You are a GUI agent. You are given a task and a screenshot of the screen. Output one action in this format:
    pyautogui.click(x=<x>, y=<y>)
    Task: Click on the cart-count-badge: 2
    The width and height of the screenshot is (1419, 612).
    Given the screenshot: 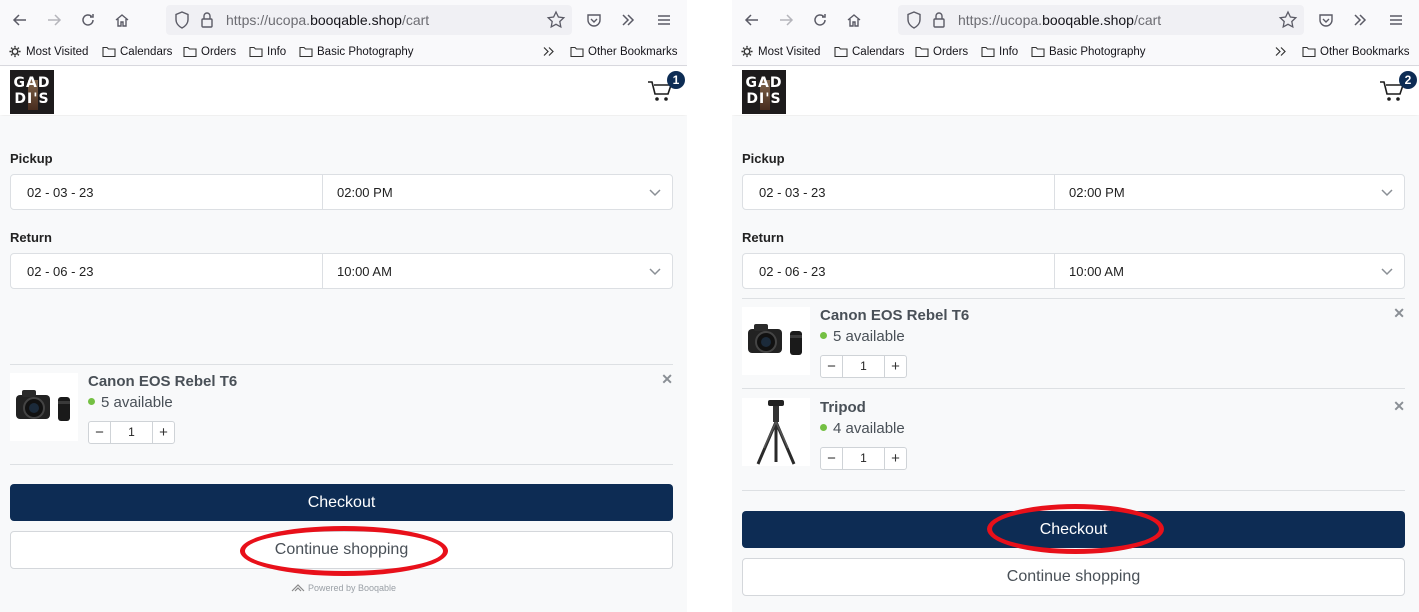 What is the action you would take?
    pyautogui.click(x=1408, y=80)
    